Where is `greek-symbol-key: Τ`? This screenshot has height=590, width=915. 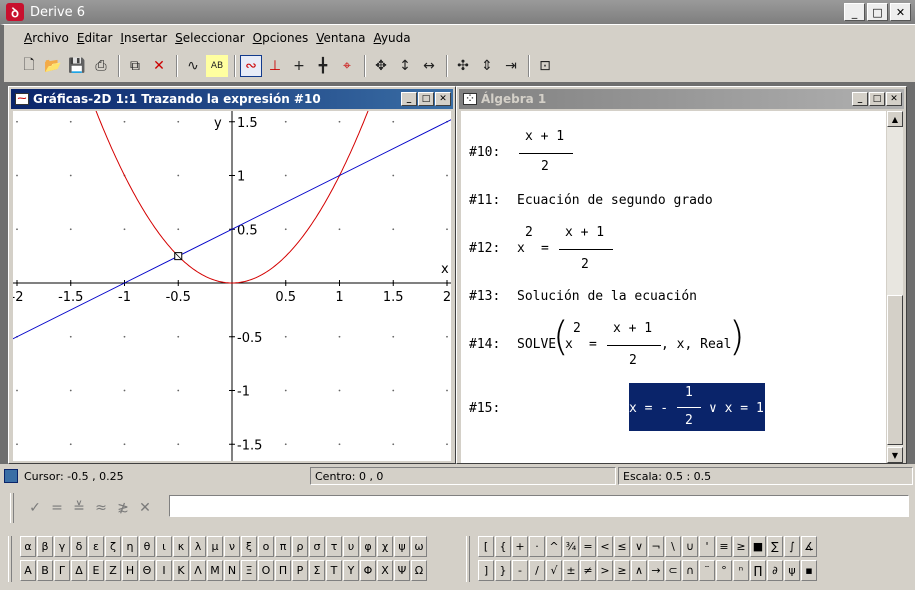
greek-symbol-key: Τ is located at coordinates (334, 570).